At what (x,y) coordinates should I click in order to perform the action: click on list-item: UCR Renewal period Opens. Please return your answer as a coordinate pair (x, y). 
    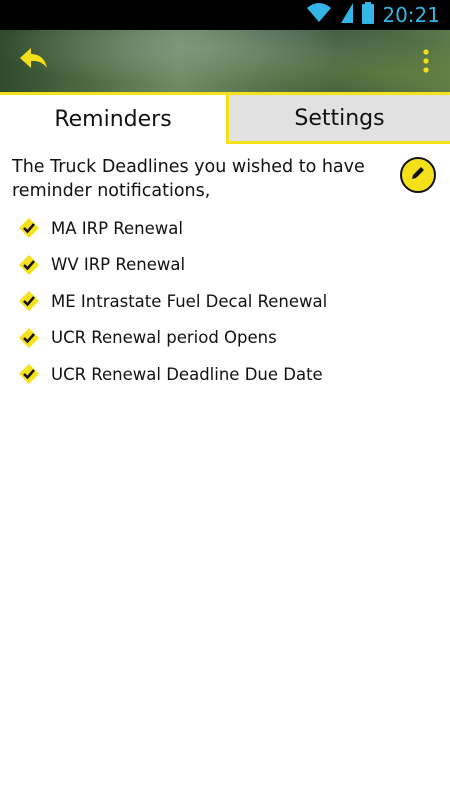
    Looking at the image, I should click on (228, 338).